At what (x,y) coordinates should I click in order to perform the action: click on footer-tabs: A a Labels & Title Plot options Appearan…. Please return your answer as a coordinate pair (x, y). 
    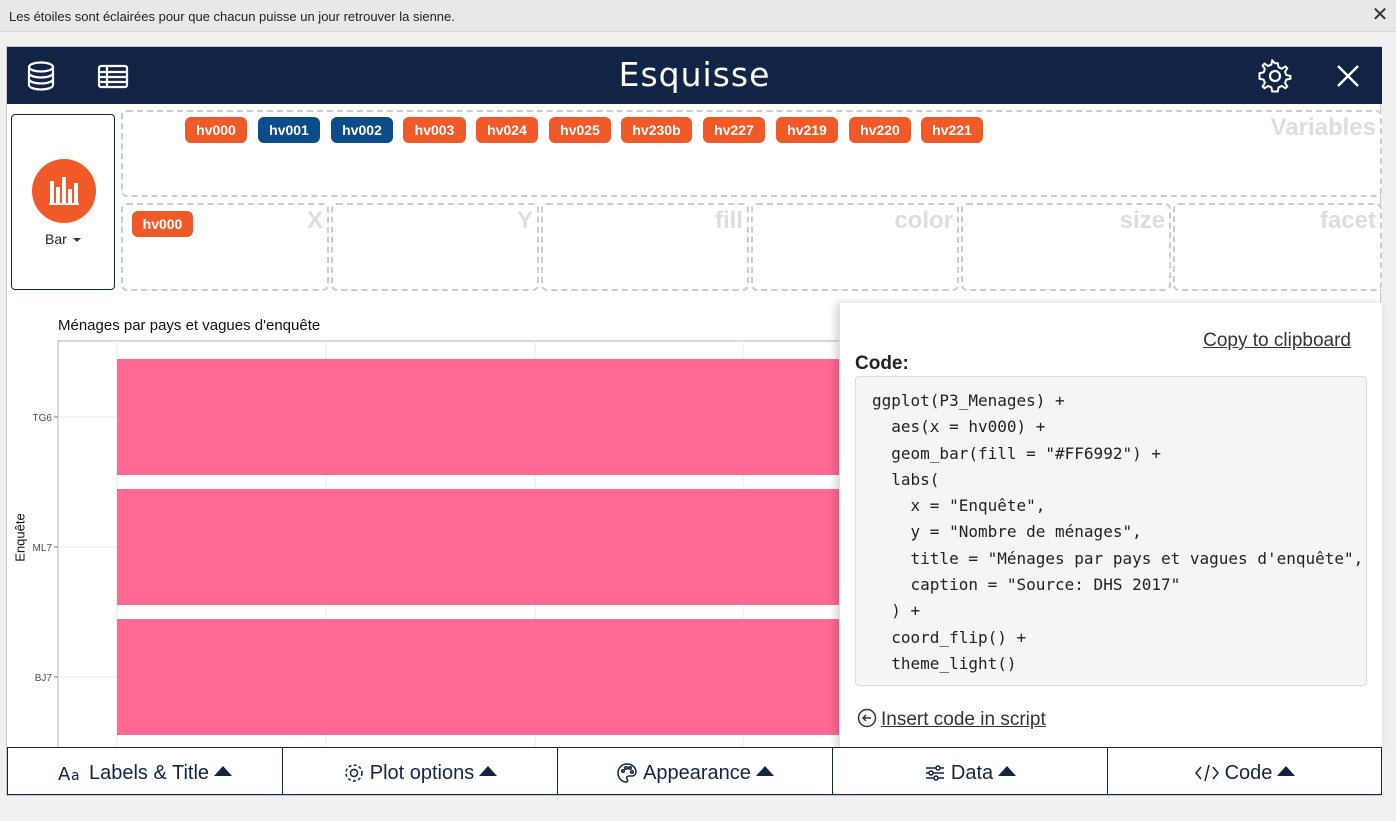
    Looking at the image, I should click on (694, 772).